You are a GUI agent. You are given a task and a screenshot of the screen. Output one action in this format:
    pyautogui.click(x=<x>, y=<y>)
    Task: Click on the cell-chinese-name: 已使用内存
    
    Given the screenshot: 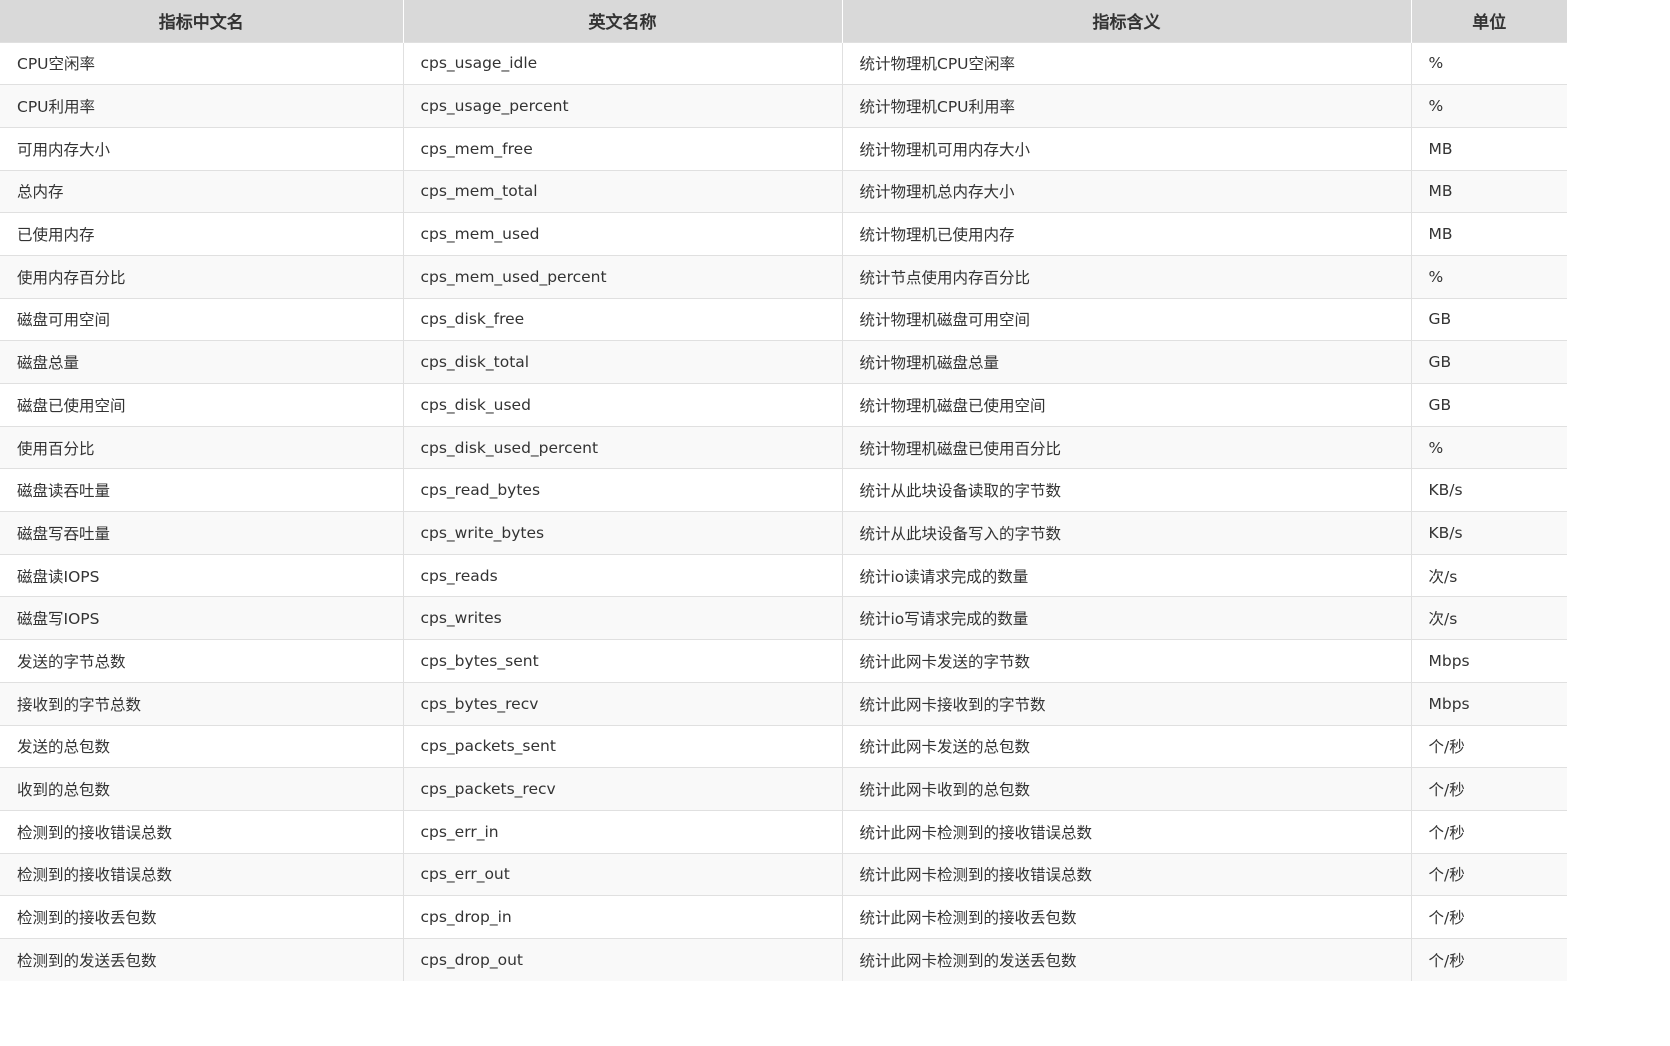 What is the action you would take?
    pyautogui.click(x=202, y=234)
    